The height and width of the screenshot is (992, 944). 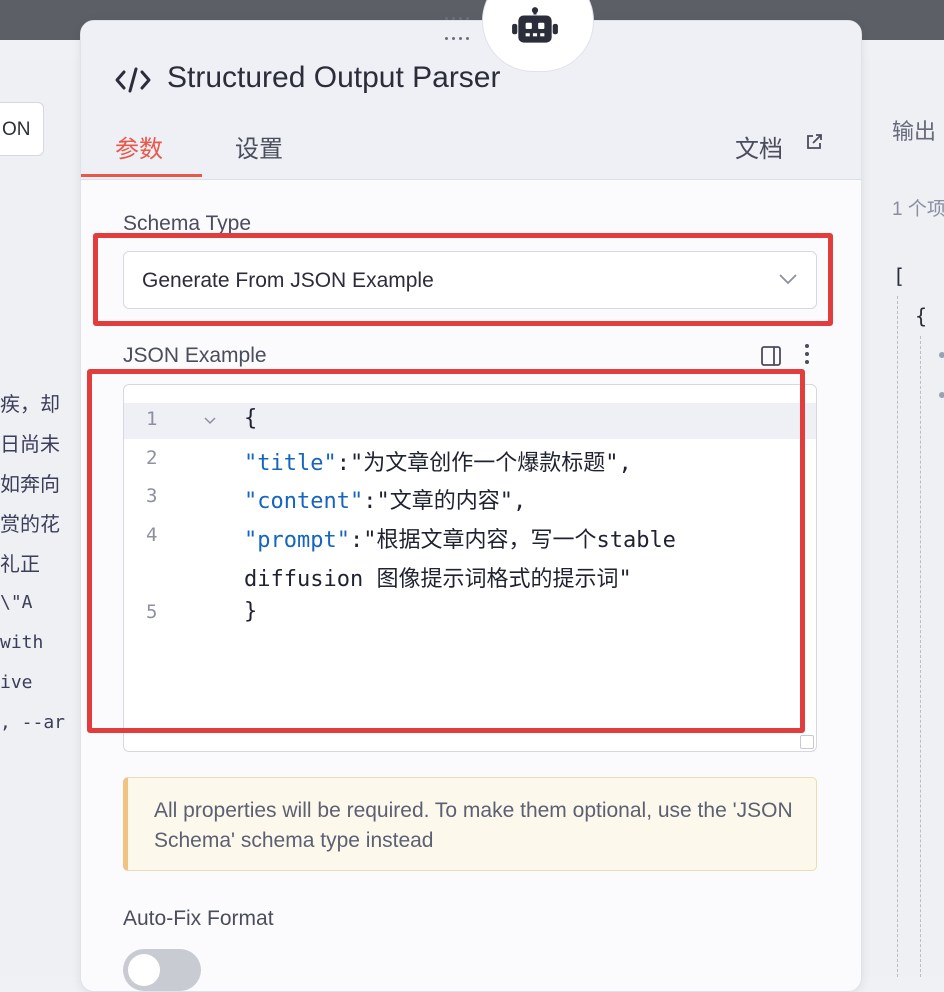 I want to click on external-link-icon, so click(x=814, y=142).